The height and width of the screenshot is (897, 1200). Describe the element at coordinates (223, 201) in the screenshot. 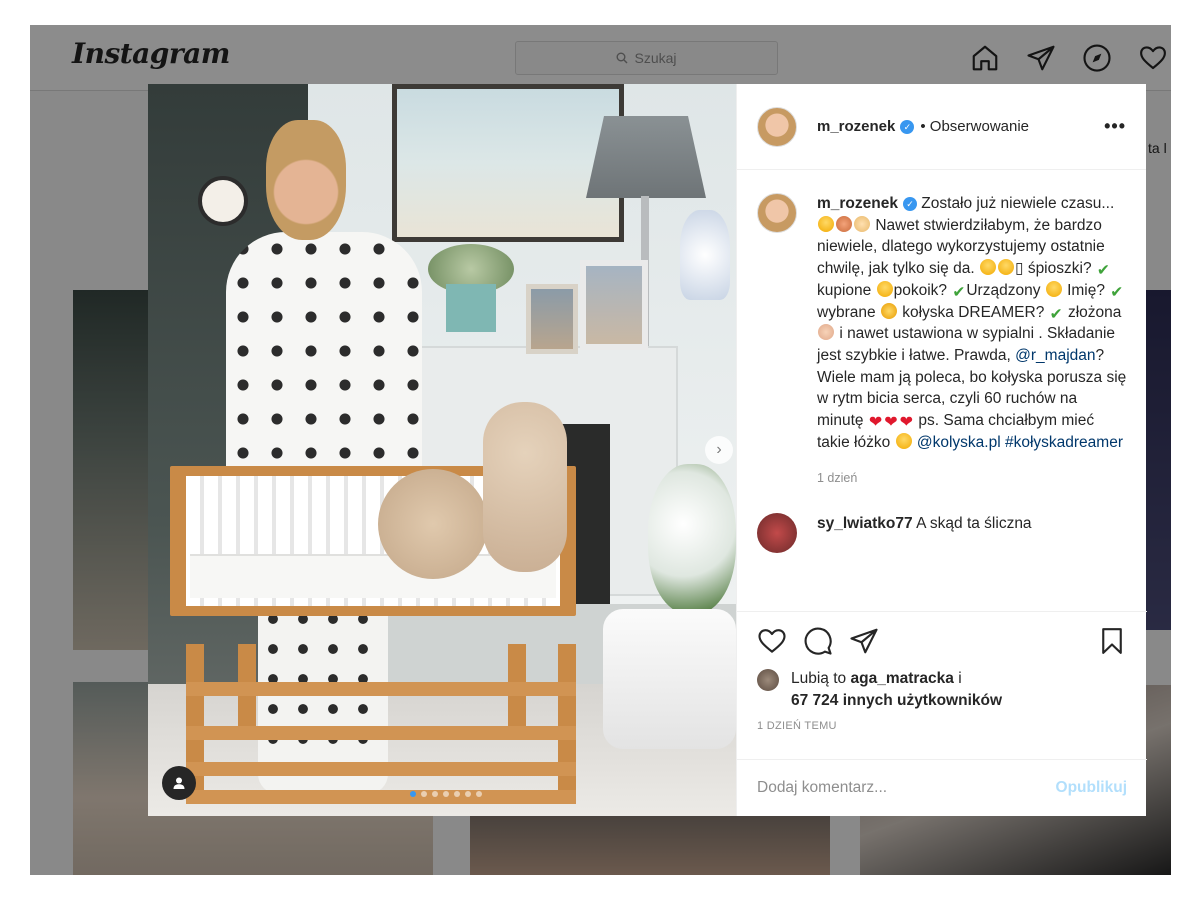

I see `photo-wall-clock` at that location.